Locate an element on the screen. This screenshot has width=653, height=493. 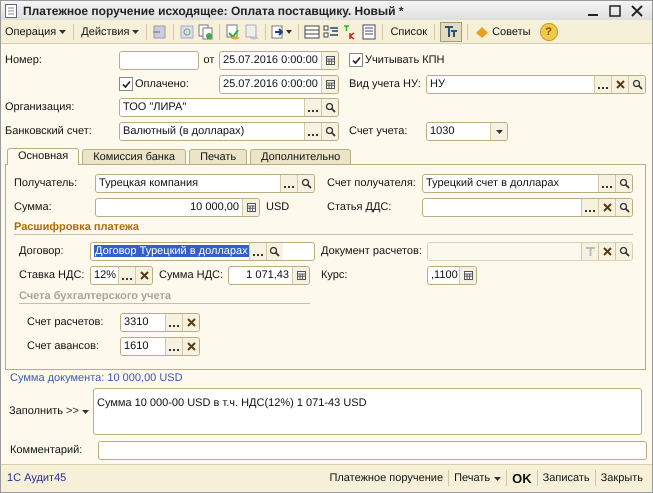
amount-field: 10 000,00 is located at coordinates (177, 207).